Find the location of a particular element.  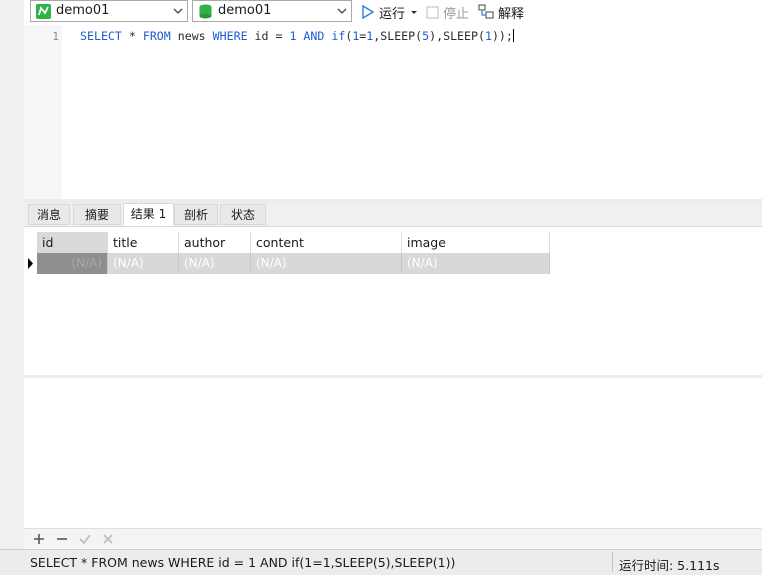

kw-from: FROM is located at coordinates (156, 36).